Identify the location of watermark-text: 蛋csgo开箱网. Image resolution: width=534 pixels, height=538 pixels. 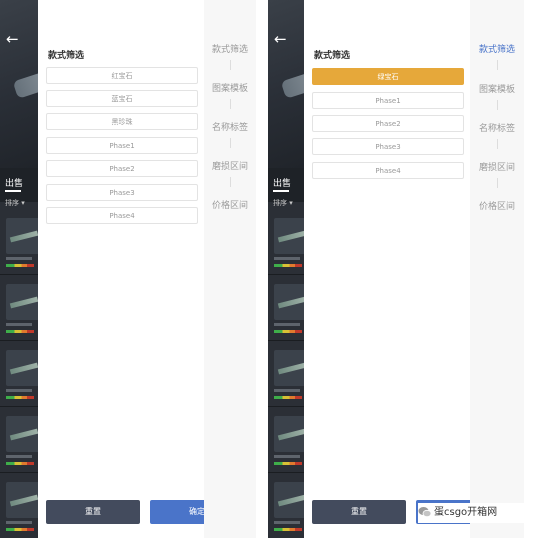
(466, 512).